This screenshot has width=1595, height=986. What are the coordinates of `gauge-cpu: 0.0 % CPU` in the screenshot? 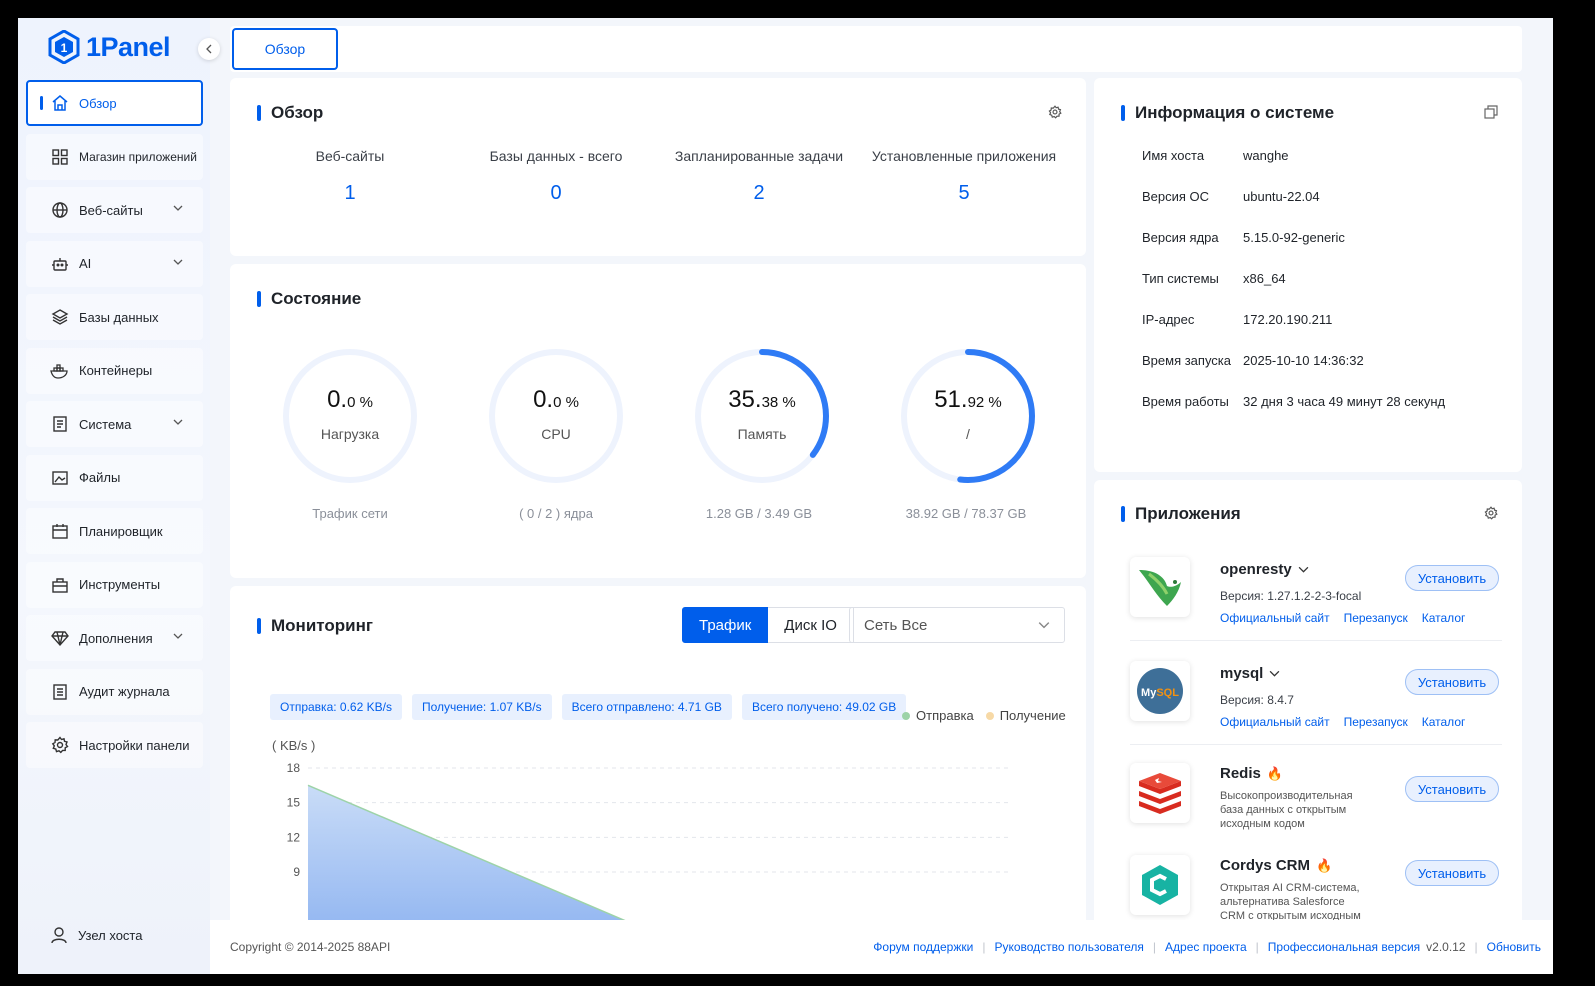 It's located at (556, 416).